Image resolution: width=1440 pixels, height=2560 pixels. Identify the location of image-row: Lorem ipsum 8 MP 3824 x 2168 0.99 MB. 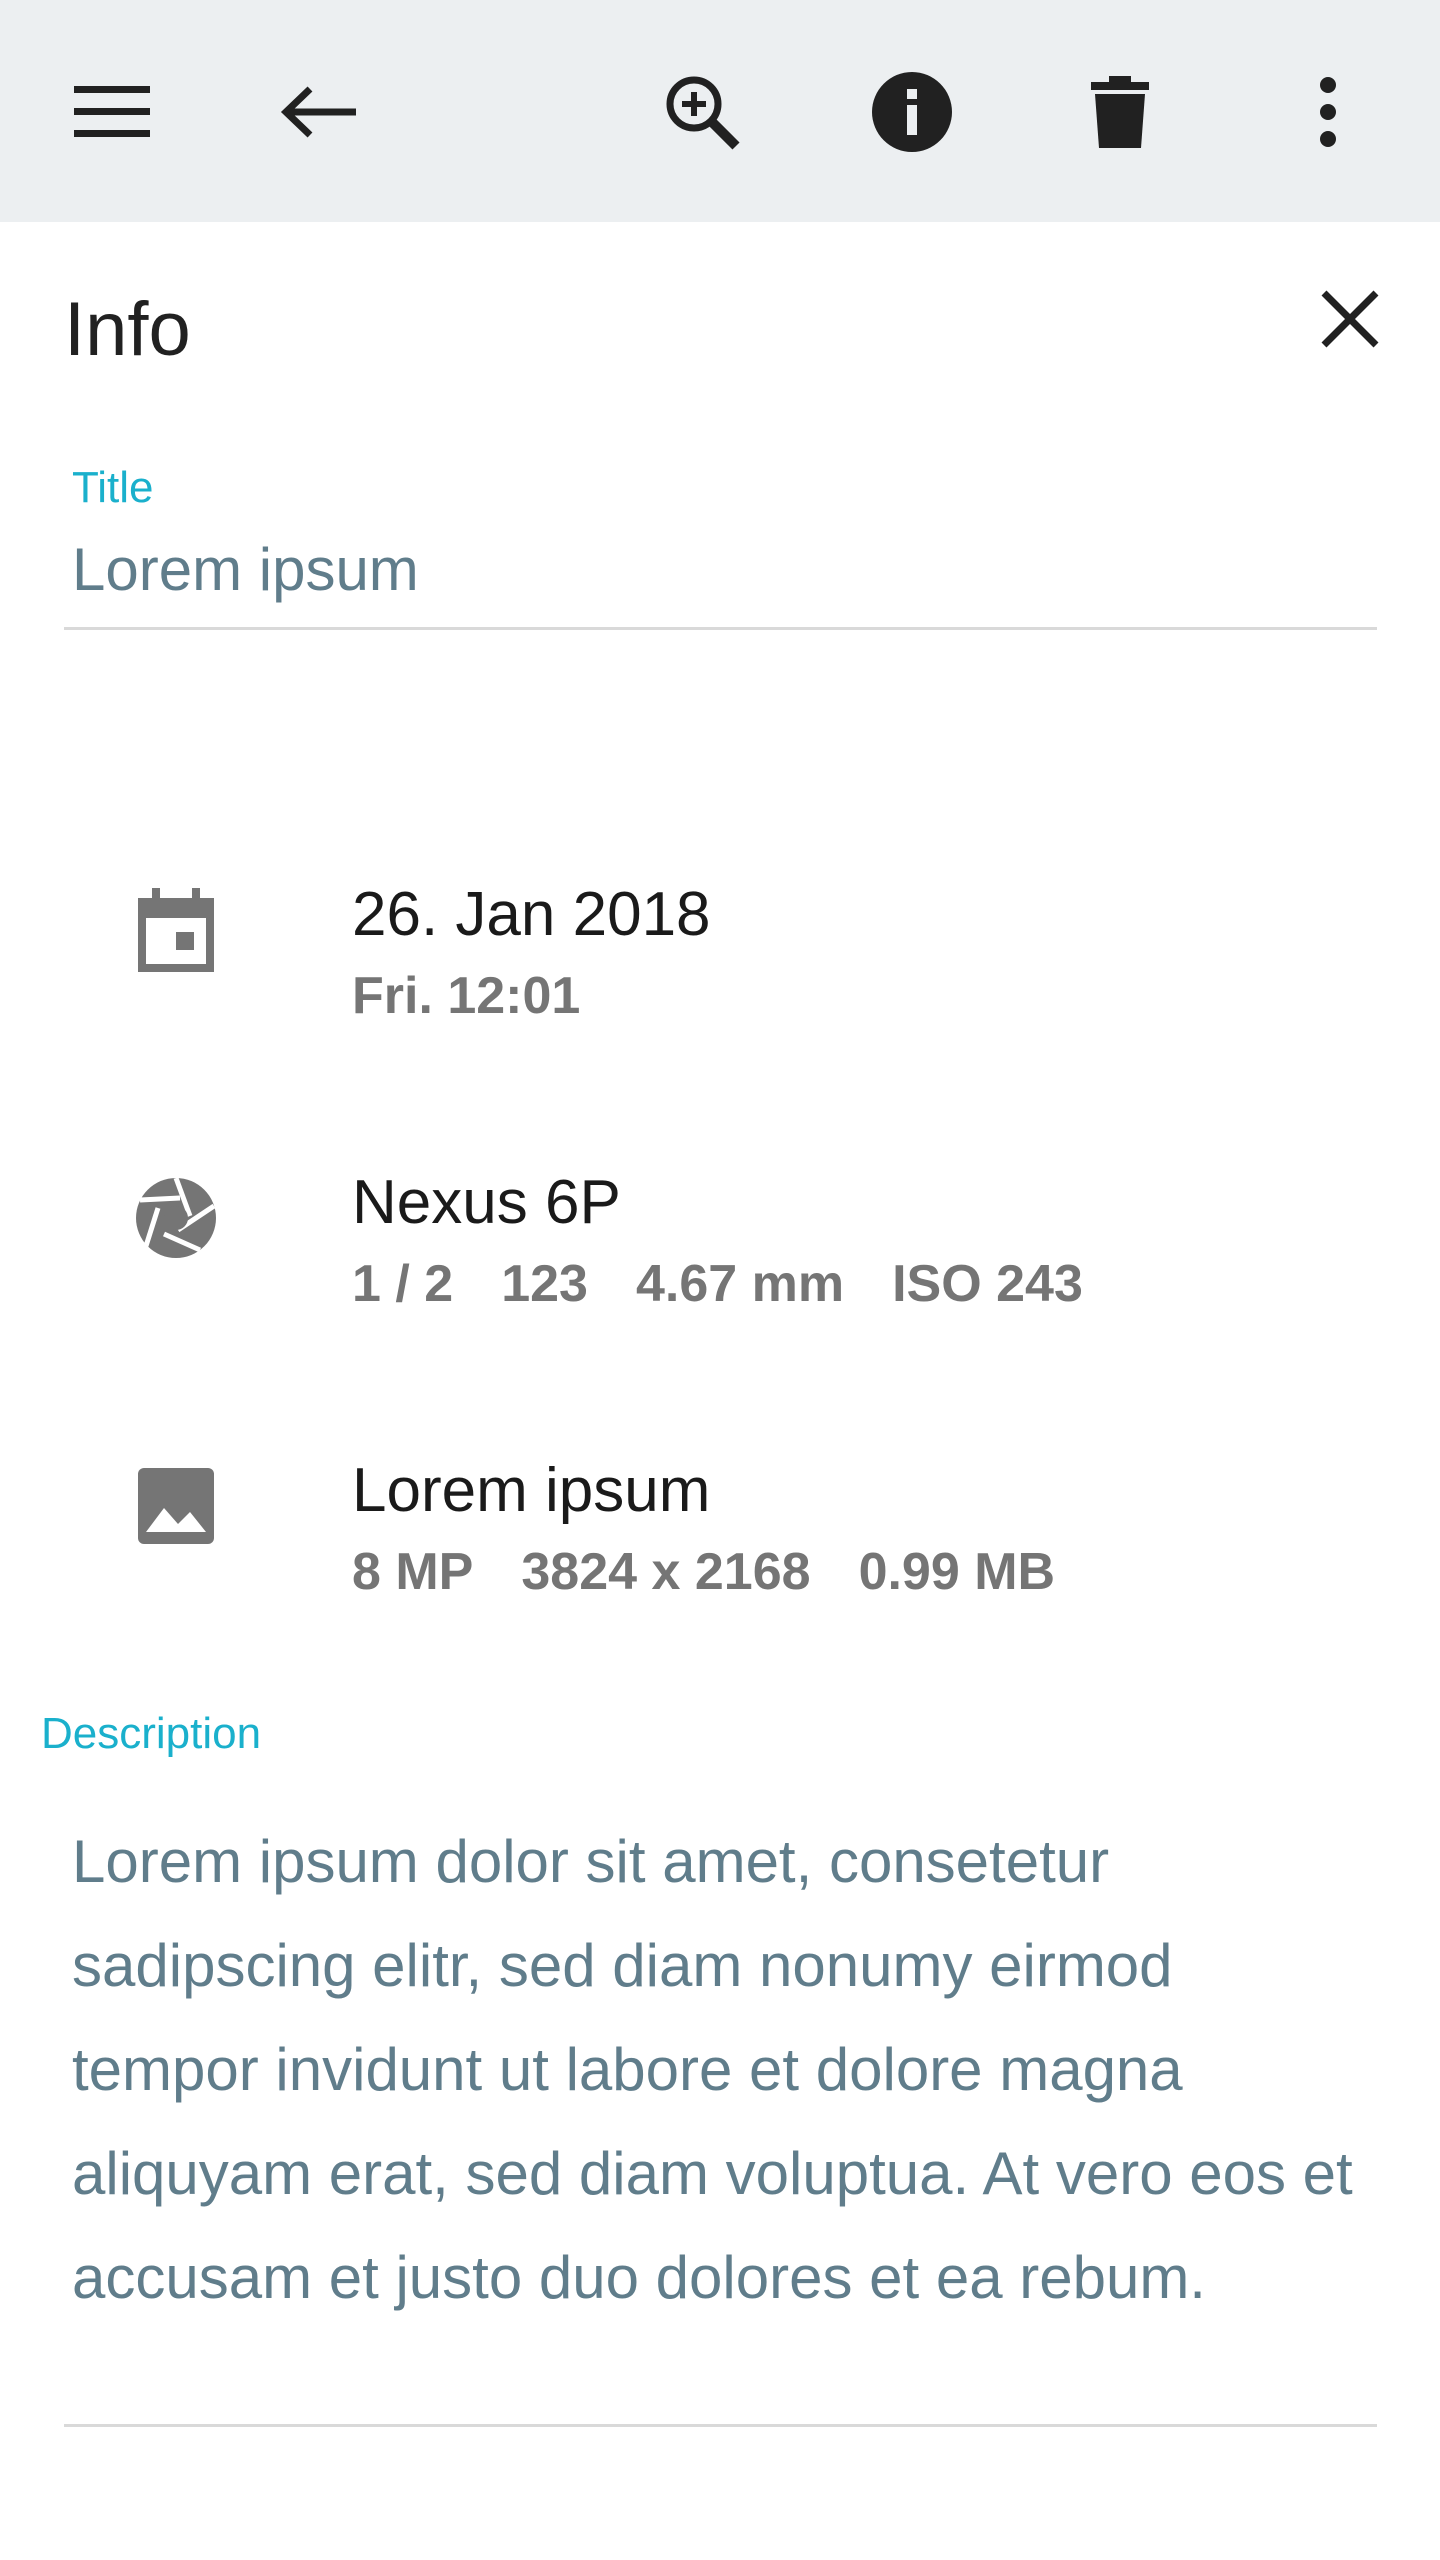
(720, 1518).